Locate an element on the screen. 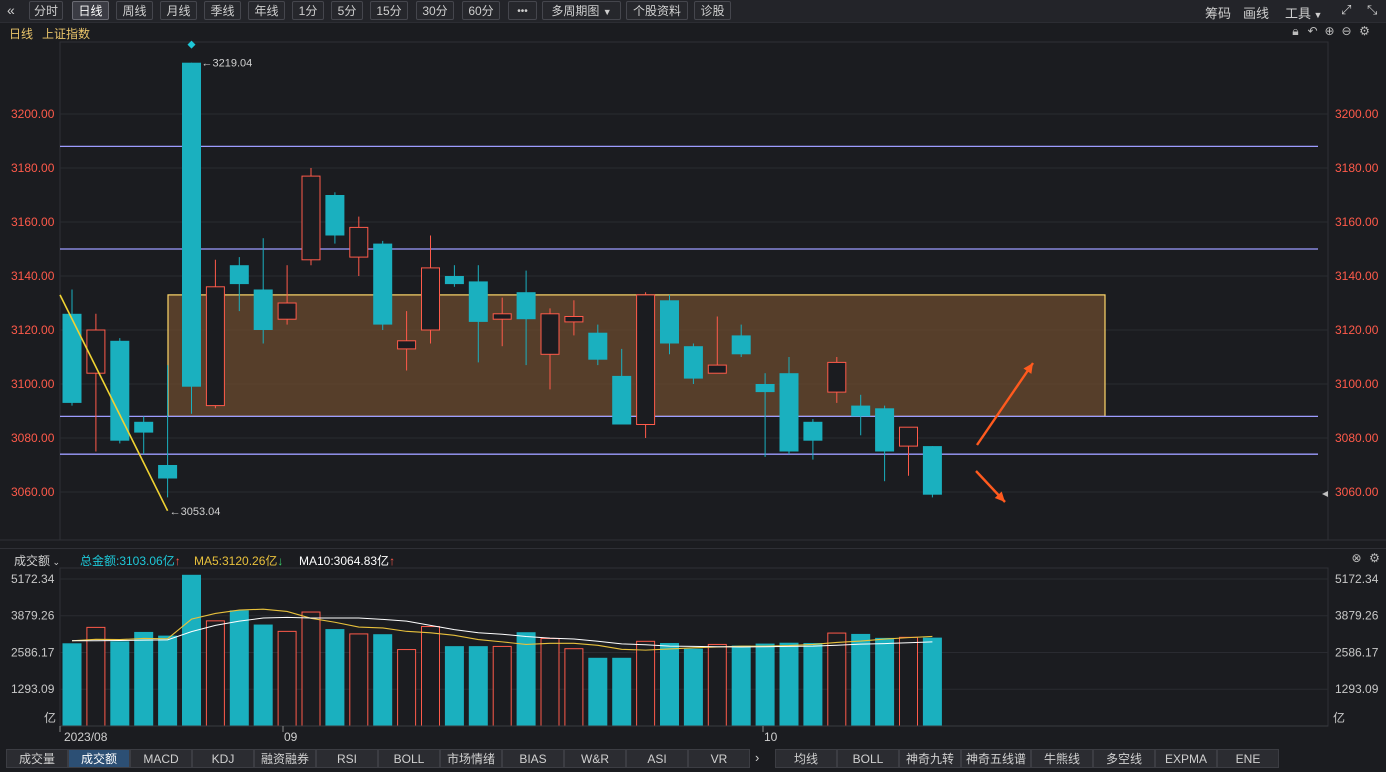 Image resolution: width=1386 pixels, height=772 pixels. indicator-dropdown: 成交额 ⌄ is located at coordinates (37, 560).